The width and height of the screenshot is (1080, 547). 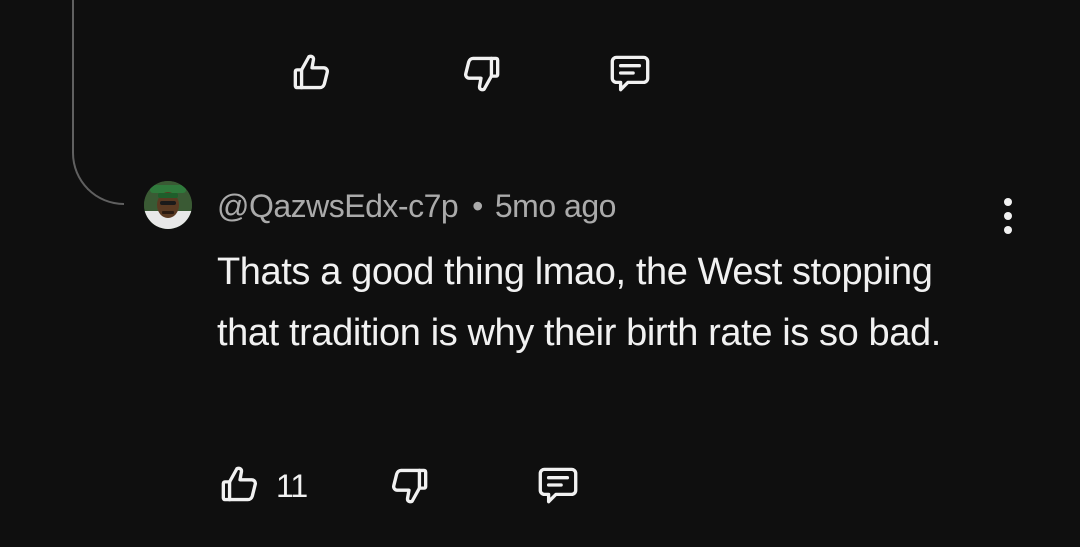 I want to click on like-button, so click(x=240, y=485).